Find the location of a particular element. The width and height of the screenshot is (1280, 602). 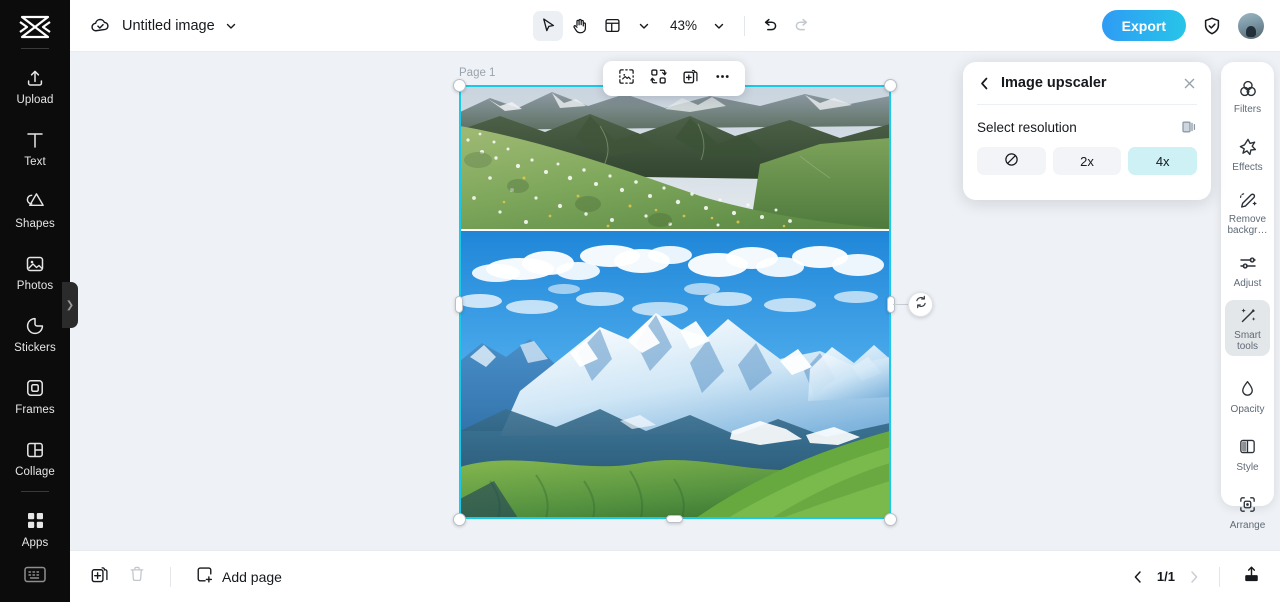

chevron-down-icon is located at coordinates (231, 26).